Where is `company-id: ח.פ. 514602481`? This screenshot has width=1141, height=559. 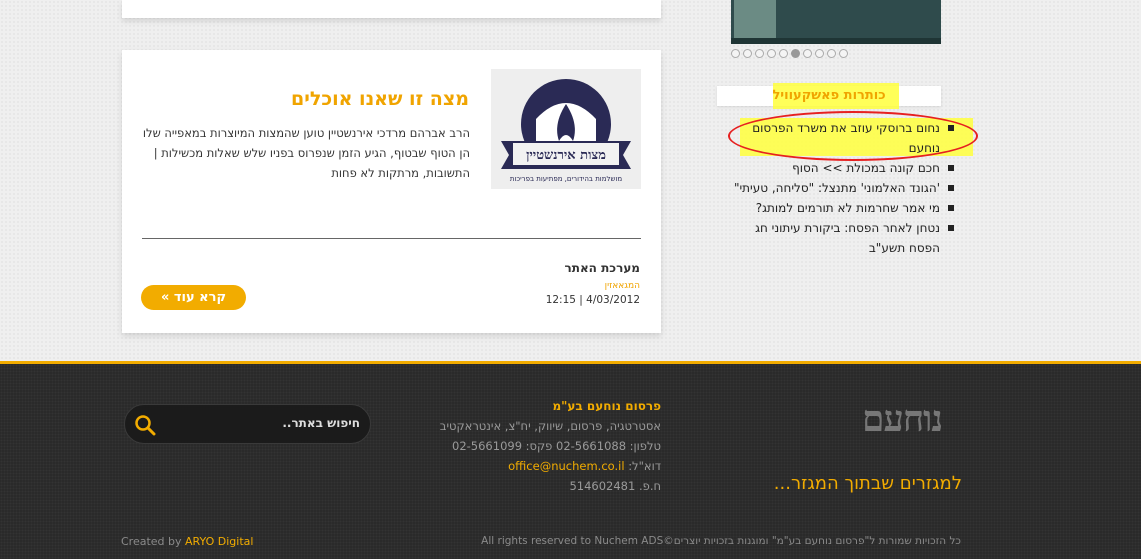 company-id: ח.פ. 514602481 is located at coordinates (615, 486).